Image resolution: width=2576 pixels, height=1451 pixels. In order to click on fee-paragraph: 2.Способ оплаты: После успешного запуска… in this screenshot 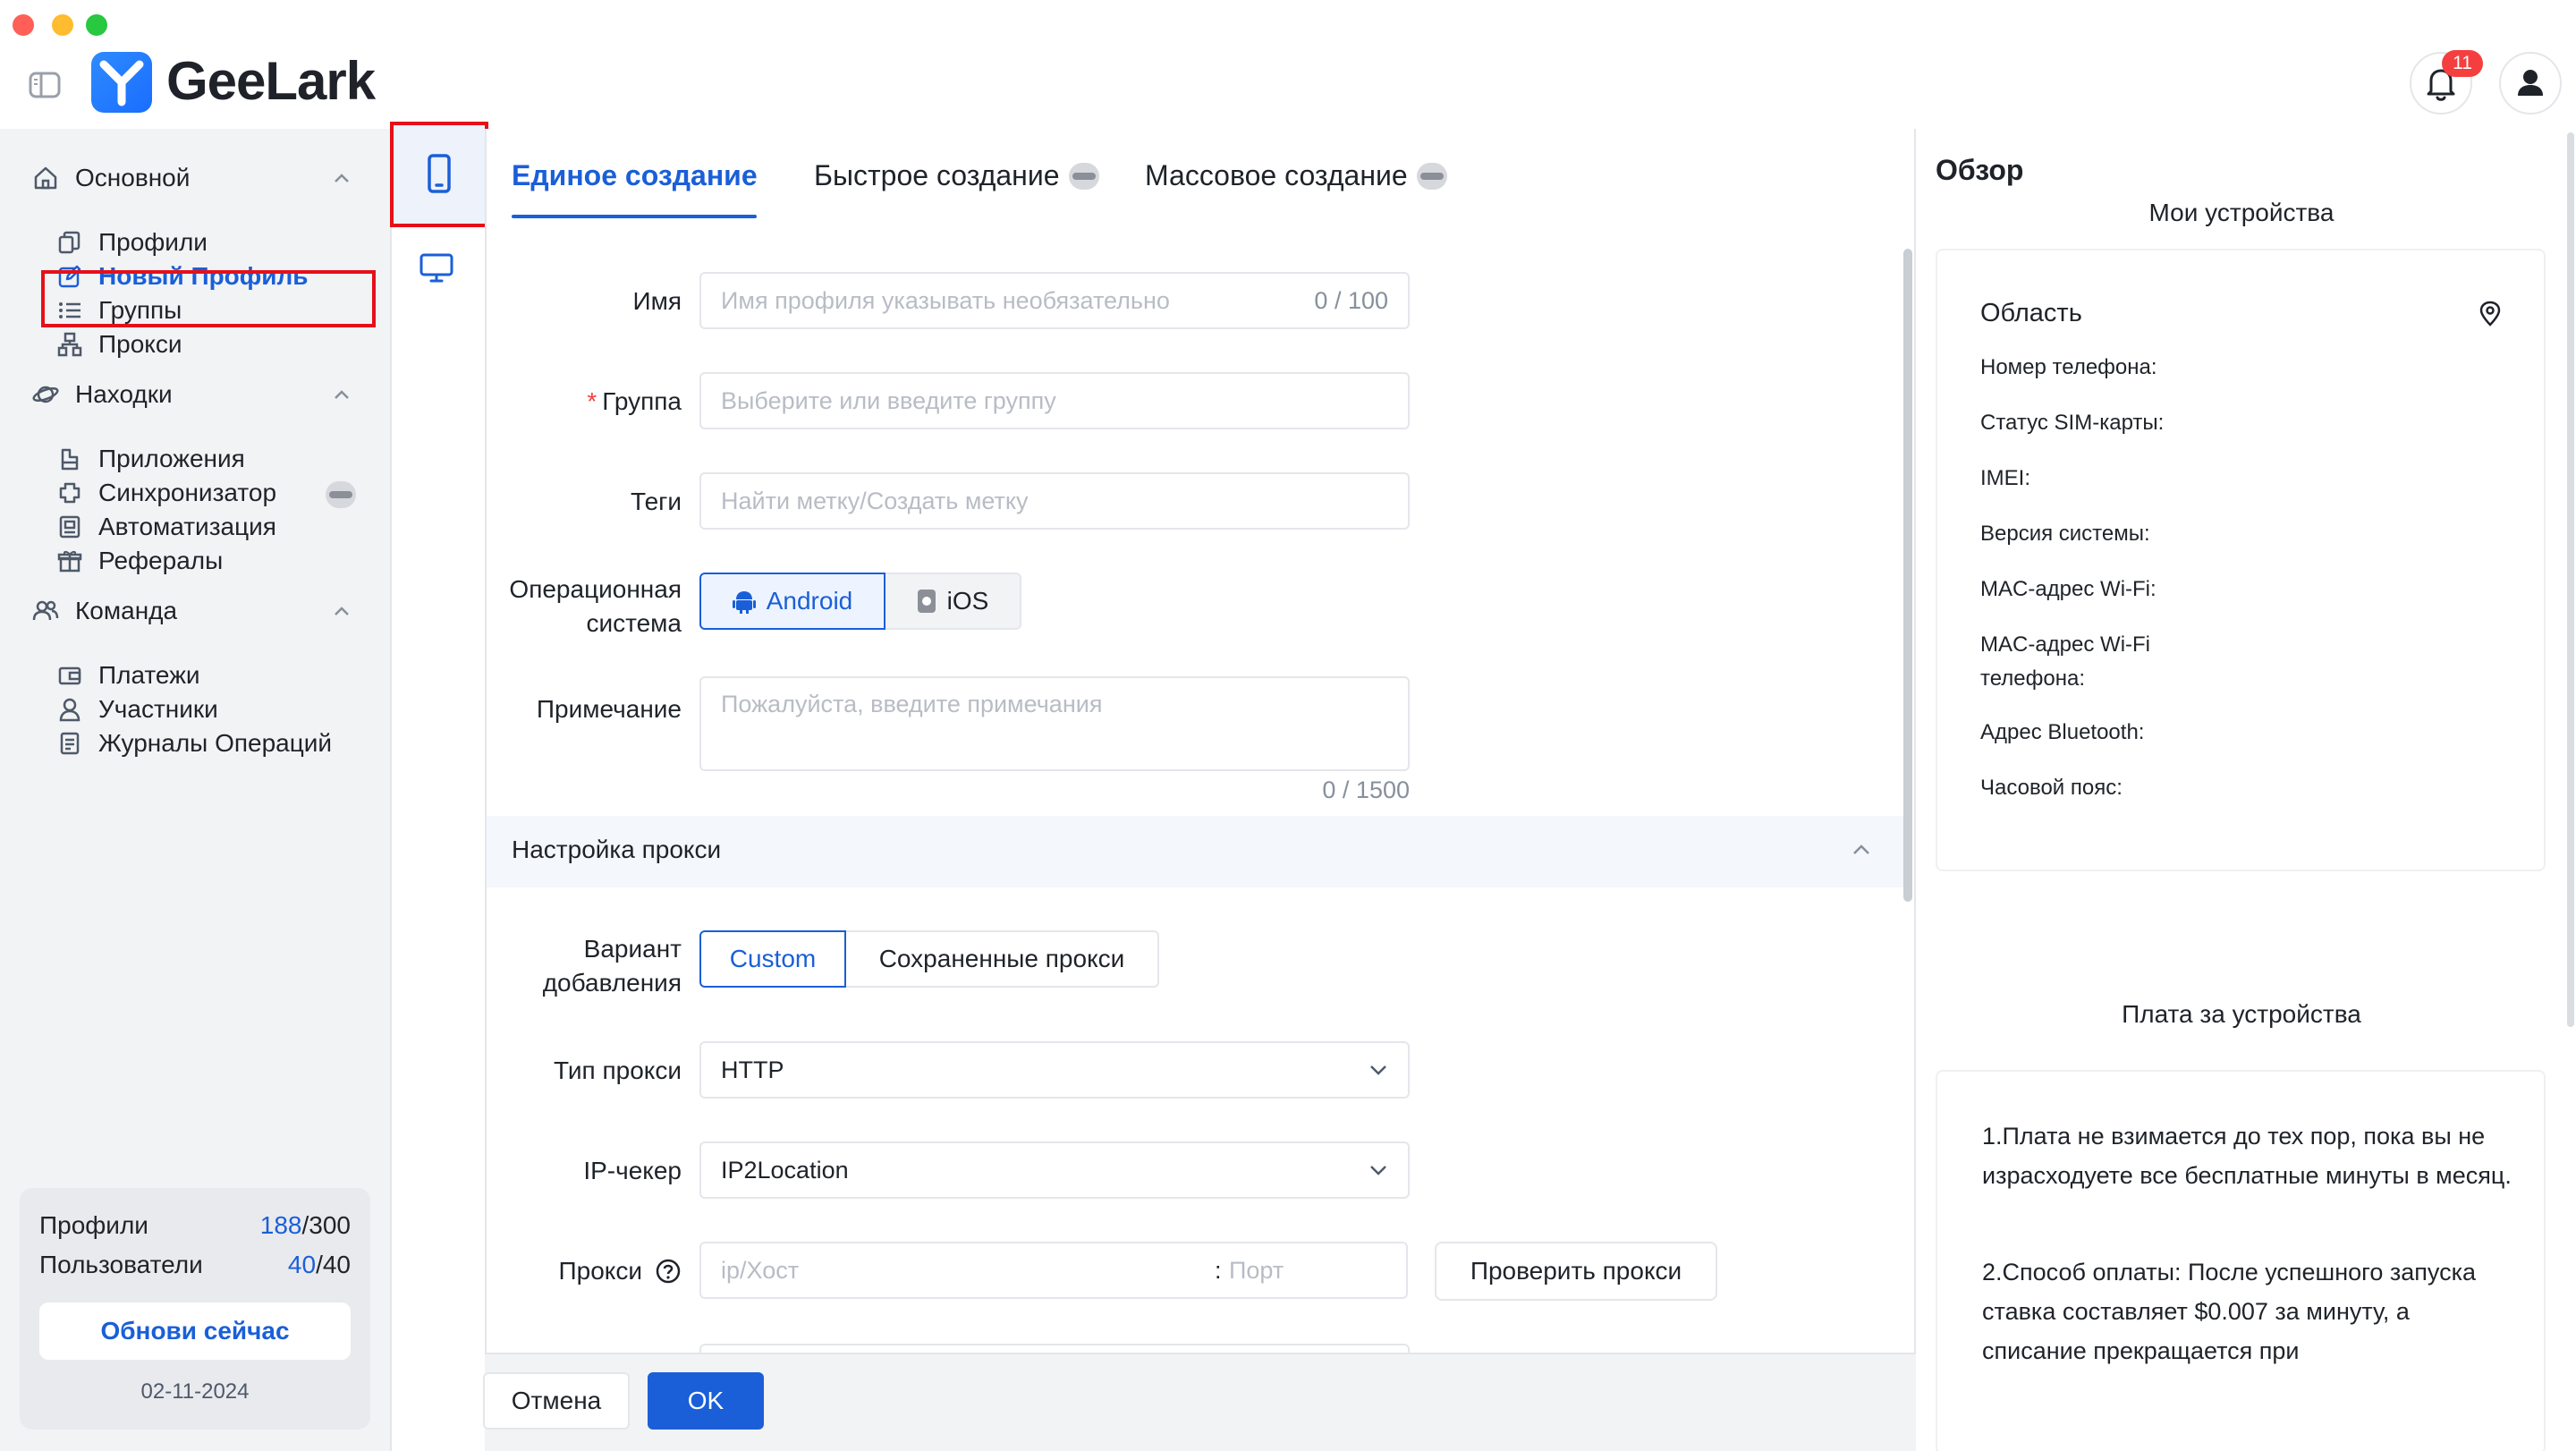, I will do `click(2229, 1311)`.